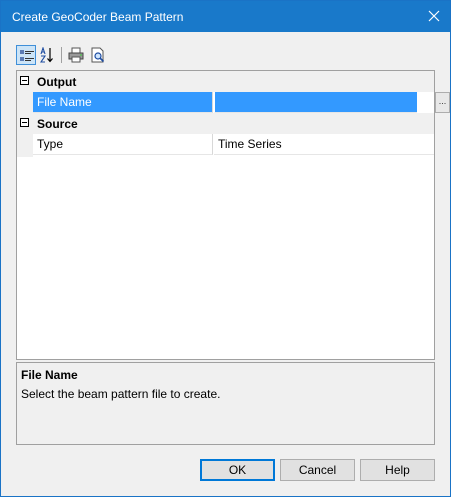 The image size is (451, 497). What do you see at coordinates (123, 102) in the screenshot?
I see `property-name: File Name` at bounding box center [123, 102].